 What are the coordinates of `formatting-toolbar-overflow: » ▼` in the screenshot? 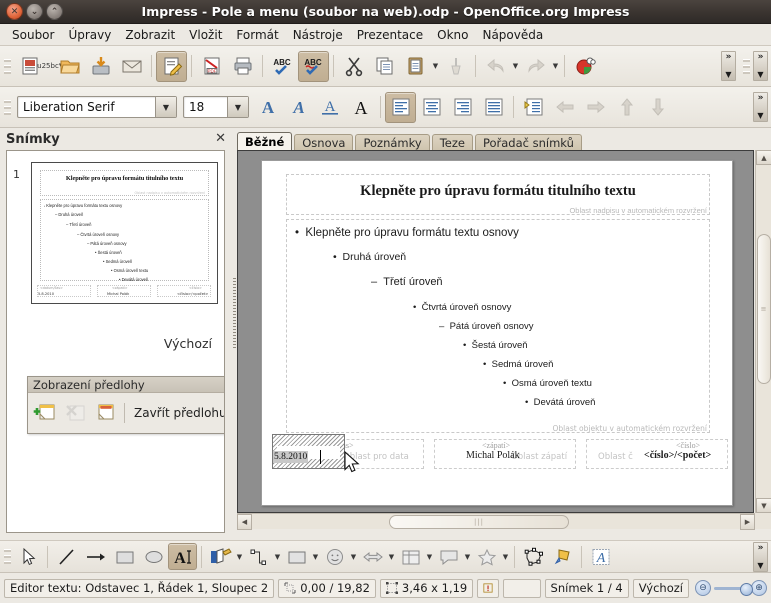 It's located at (760, 107).